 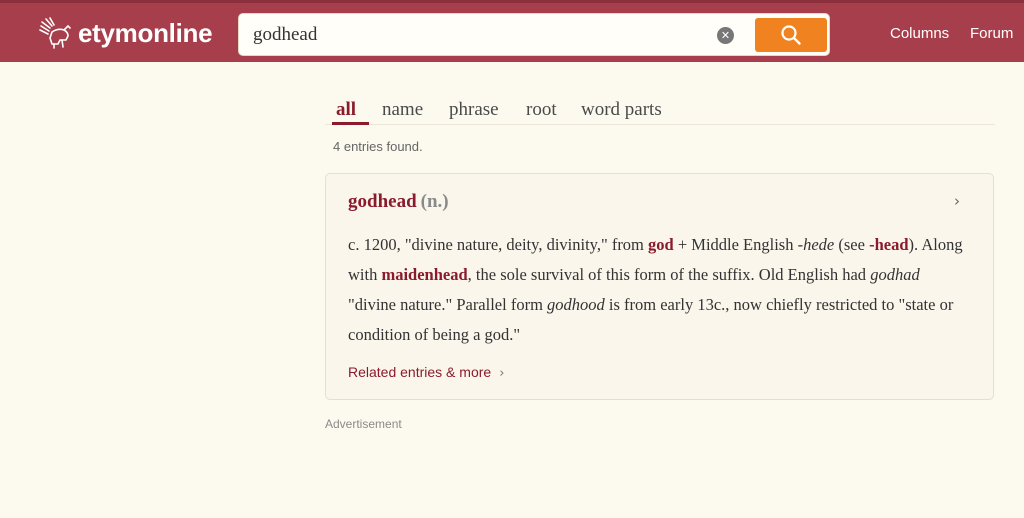 I want to click on clear-search-icon: ✕, so click(x=725, y=35).